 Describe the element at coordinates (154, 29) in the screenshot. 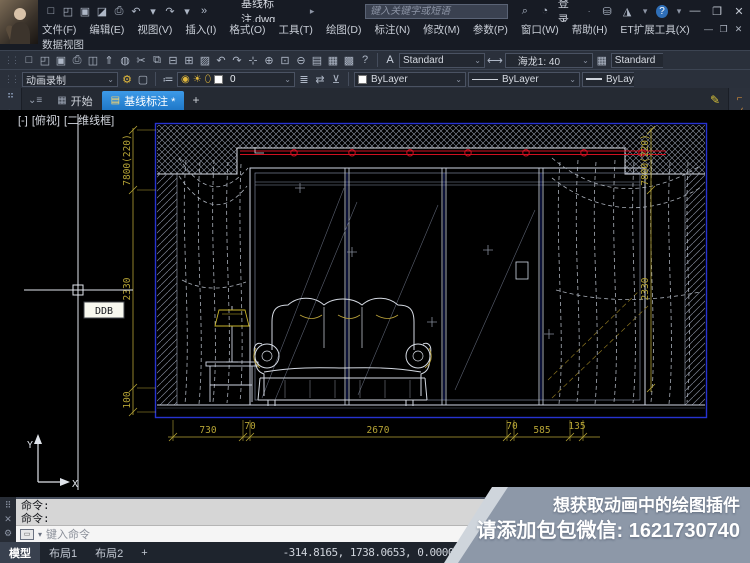

I see `menu-item: 视图(V)` at that location.